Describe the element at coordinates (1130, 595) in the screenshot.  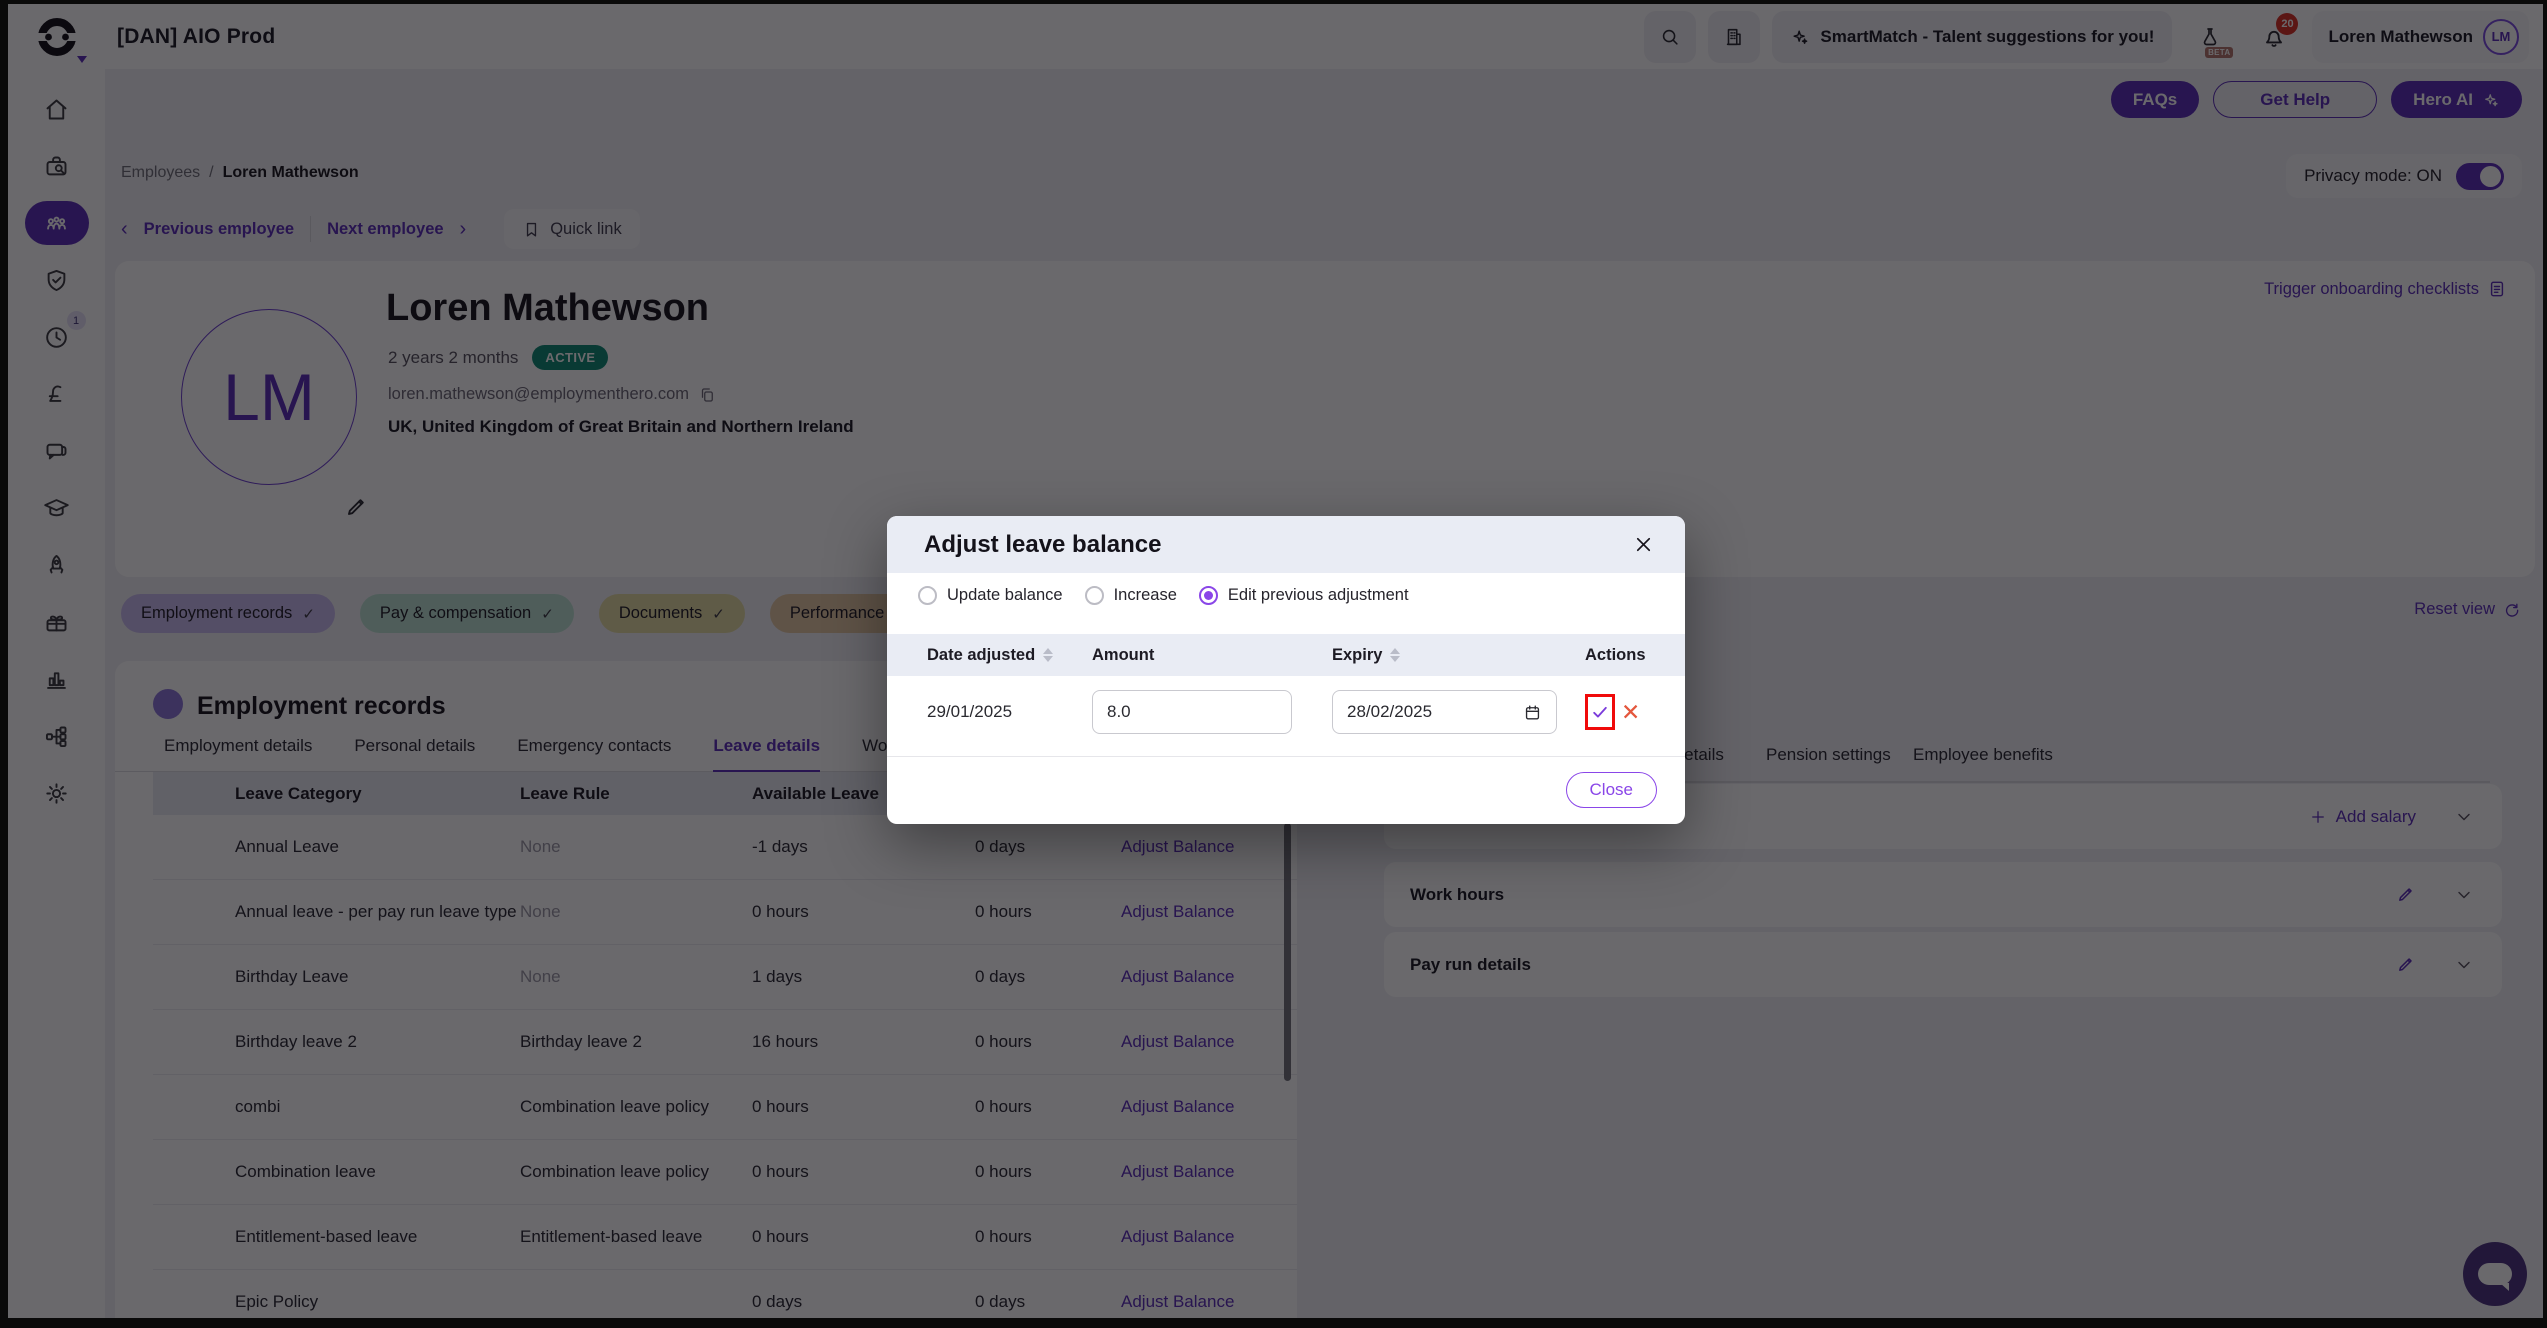
I see `radio-increase: Increase` at that location.